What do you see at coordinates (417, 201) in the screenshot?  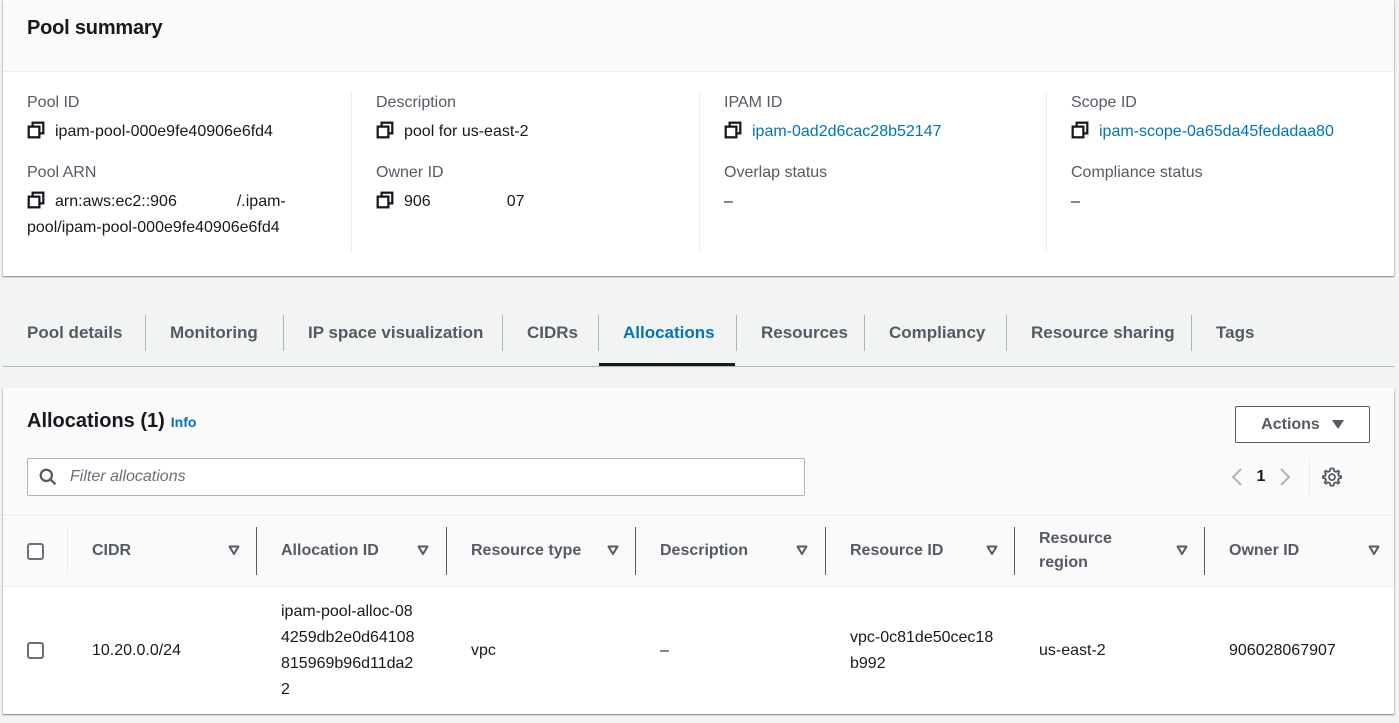 I see `owner-id-value-start: 906` at bounding box center [417, 201].